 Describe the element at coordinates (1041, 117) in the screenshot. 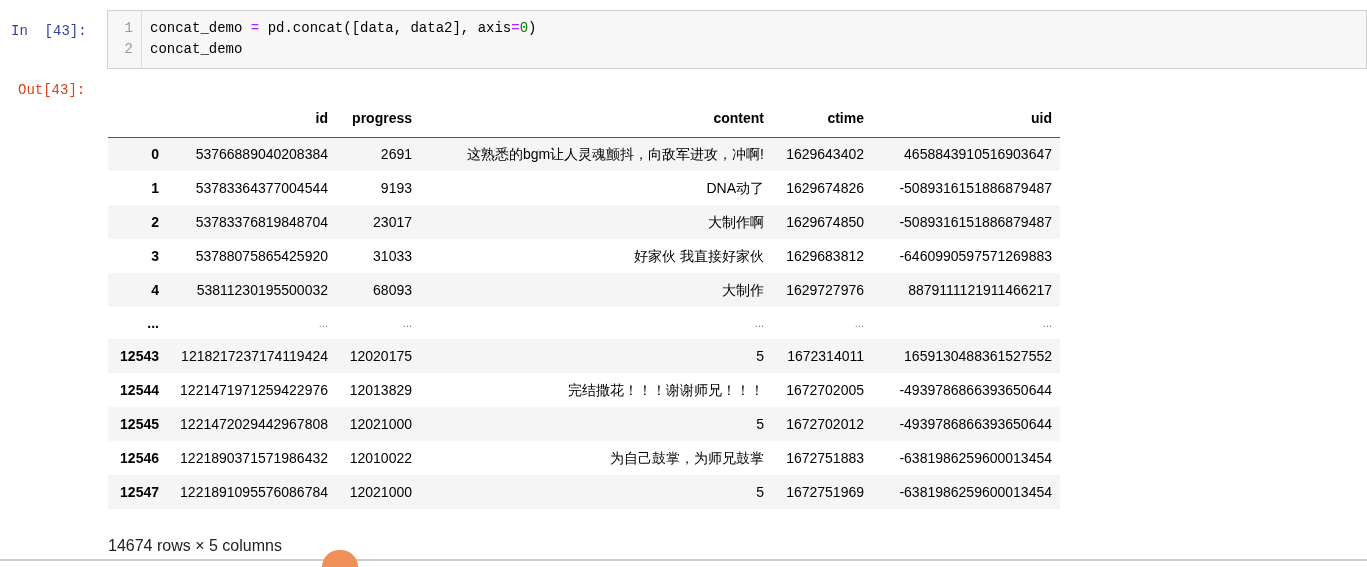

I see `column-header: uid` at that location.